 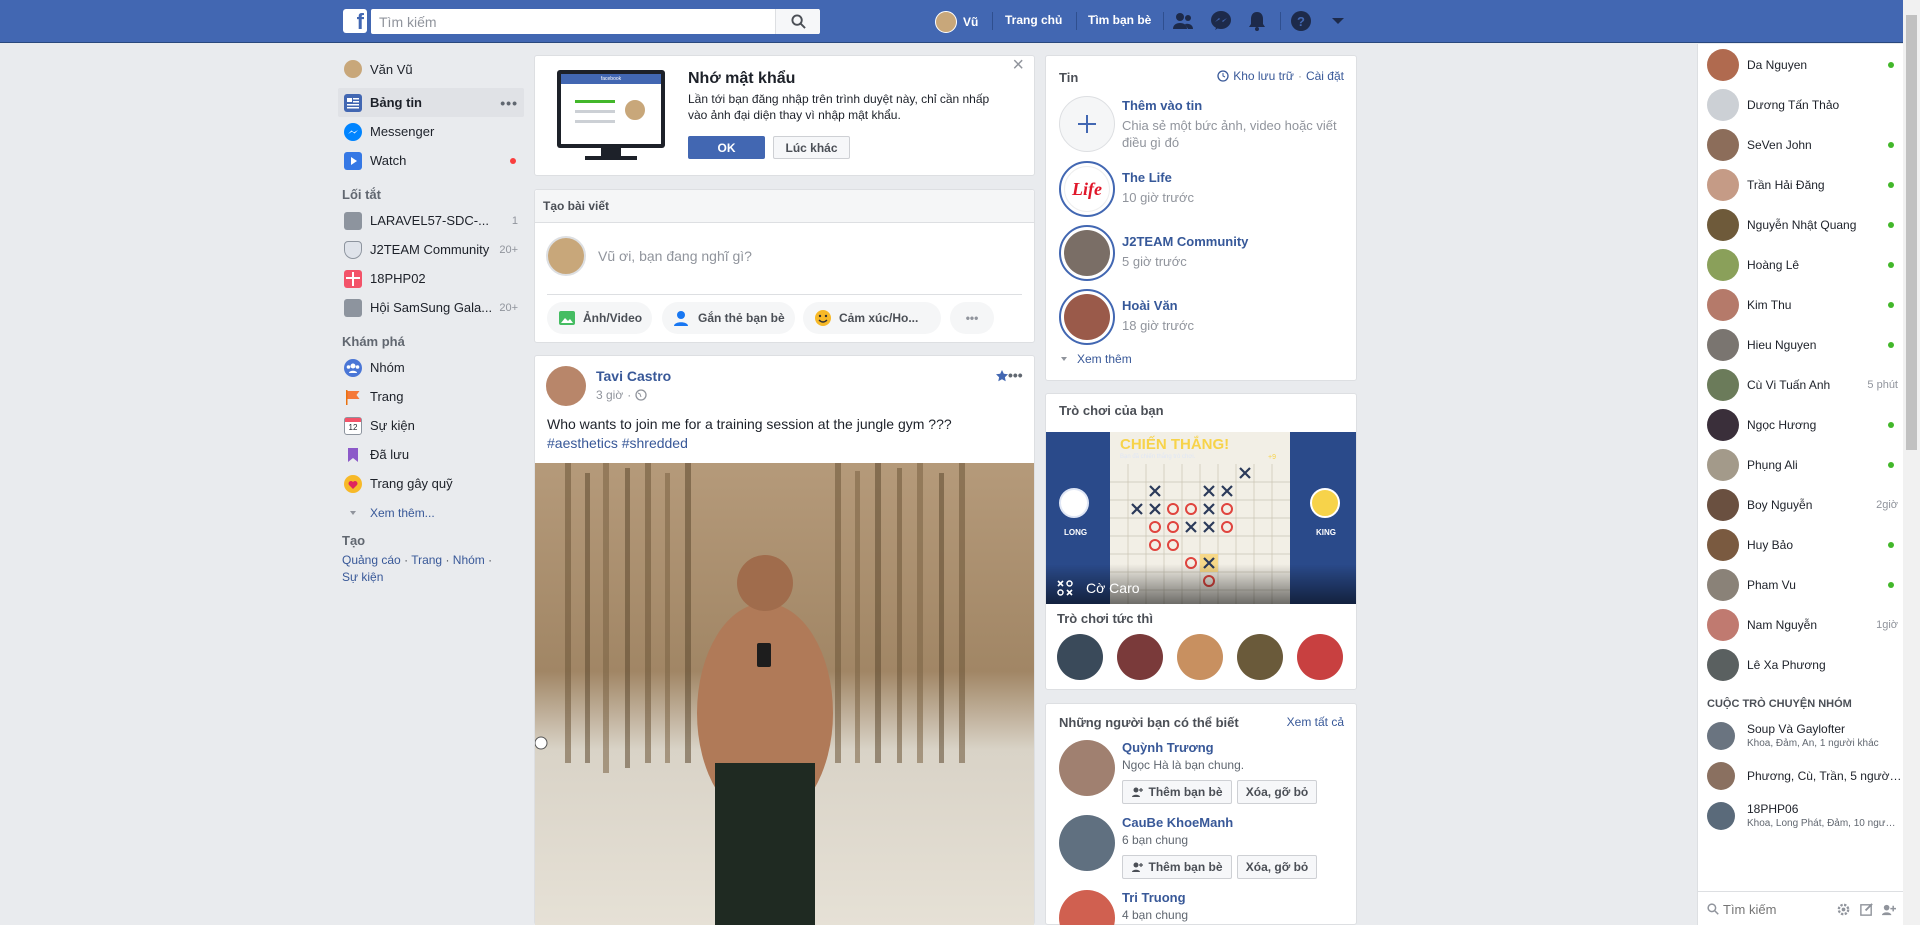 What do you see at coordinates (1804, 225) in the screenshot?
I see `chat-contact: Nguyễn Nhật Quang` at bounding box center [1804, 225].